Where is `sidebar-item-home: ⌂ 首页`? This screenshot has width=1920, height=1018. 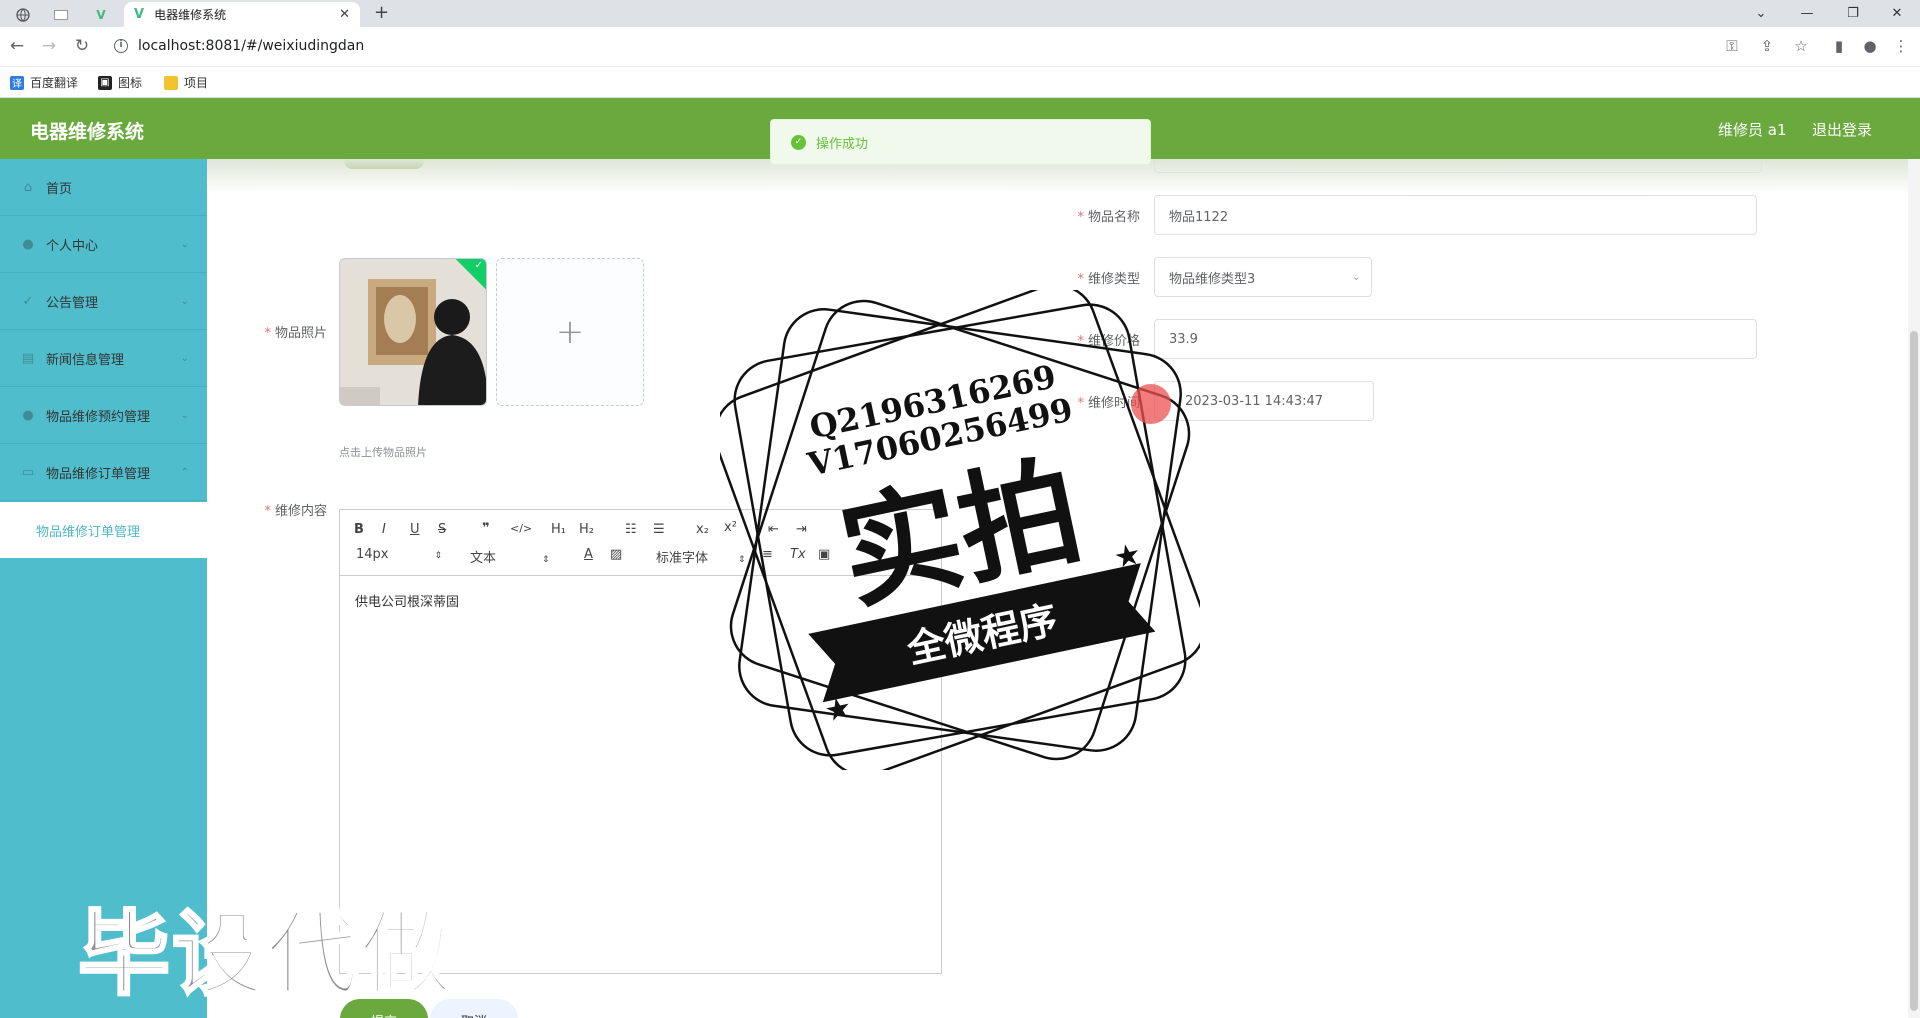
sidebar-item-home: ⌂ 首页 is located at coordinates (103, 187).